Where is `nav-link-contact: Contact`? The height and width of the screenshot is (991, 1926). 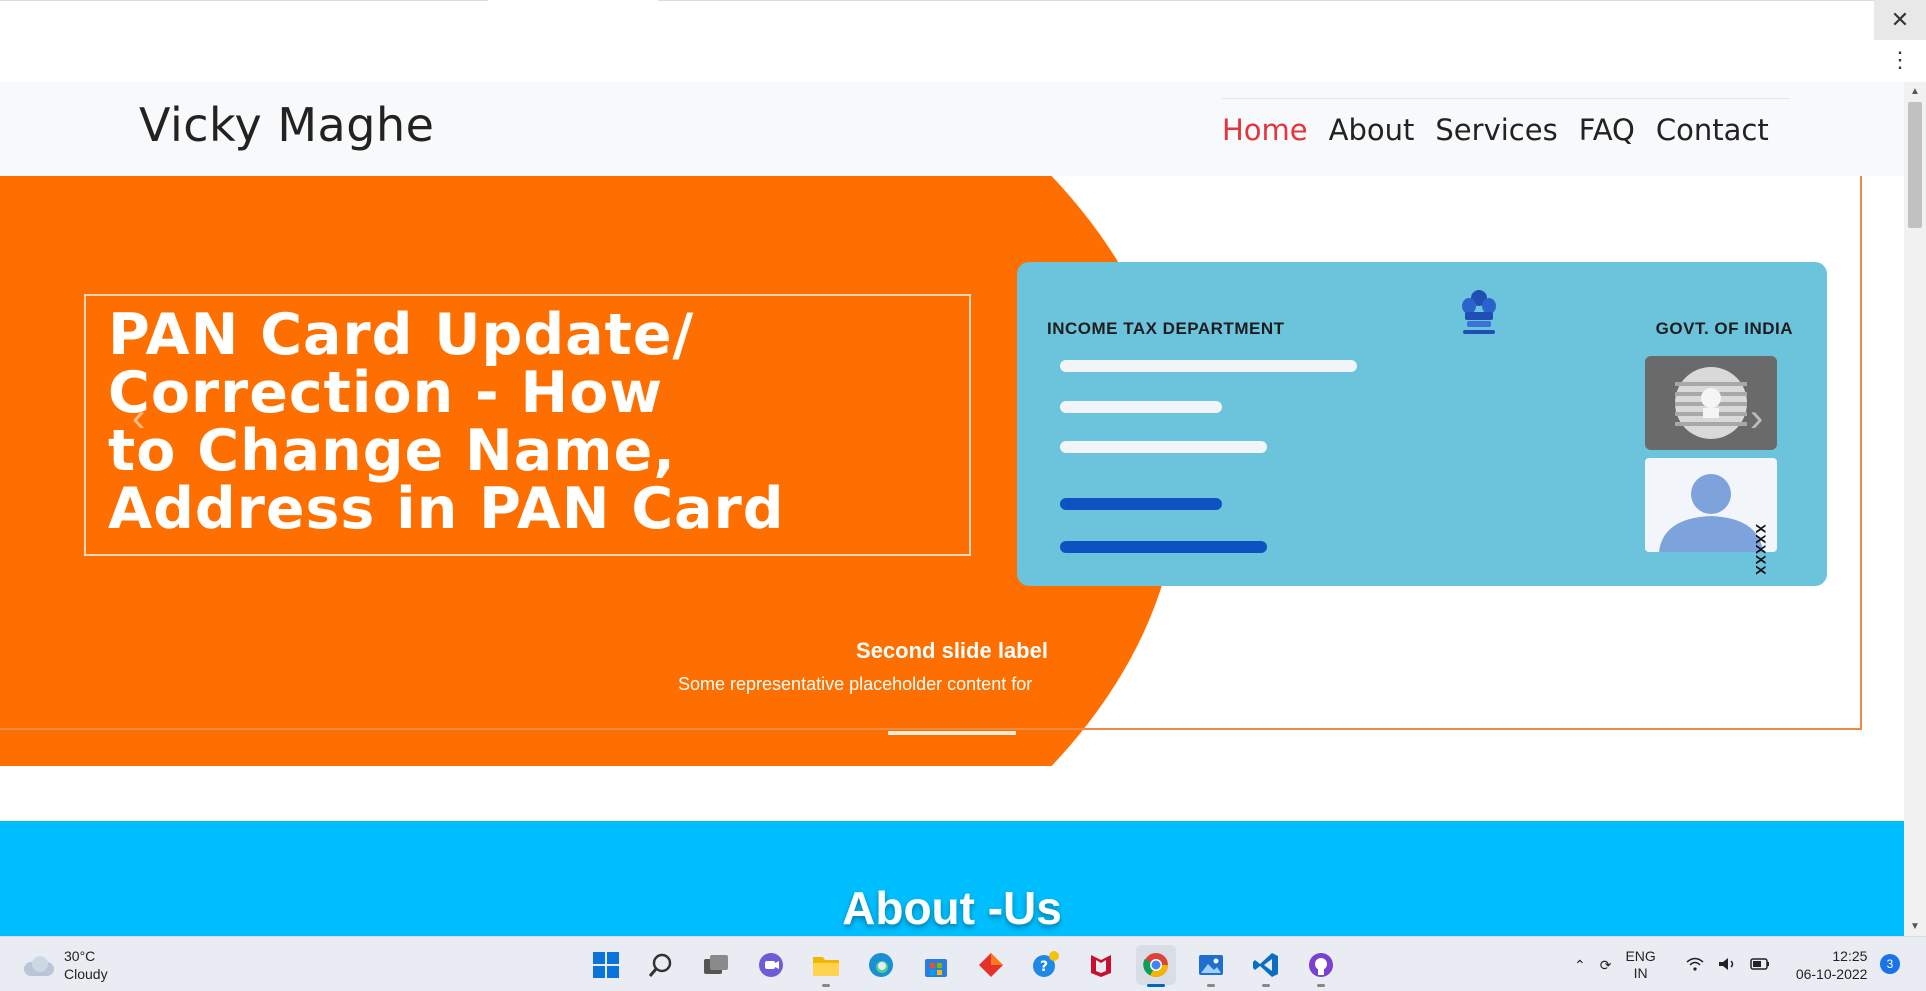 nav-link-contact: Contact is located at coordinates (1712, 130).